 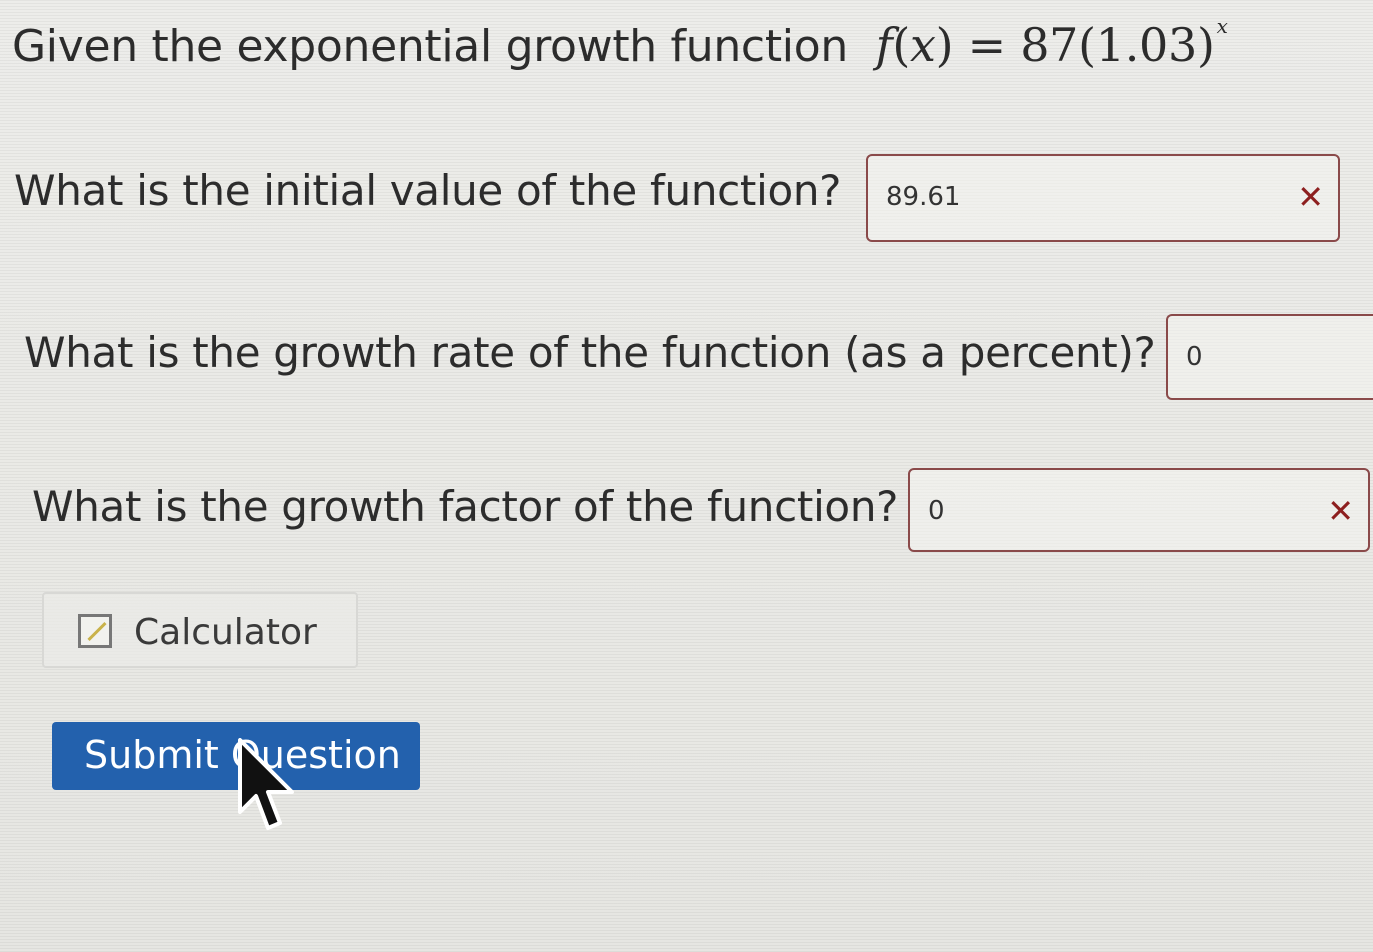 What do you see at coordinates (1139, 510) in the screenshot?
I see `growth-factor-answer-field: 0 ✕` at bounding box center [1139, 510].